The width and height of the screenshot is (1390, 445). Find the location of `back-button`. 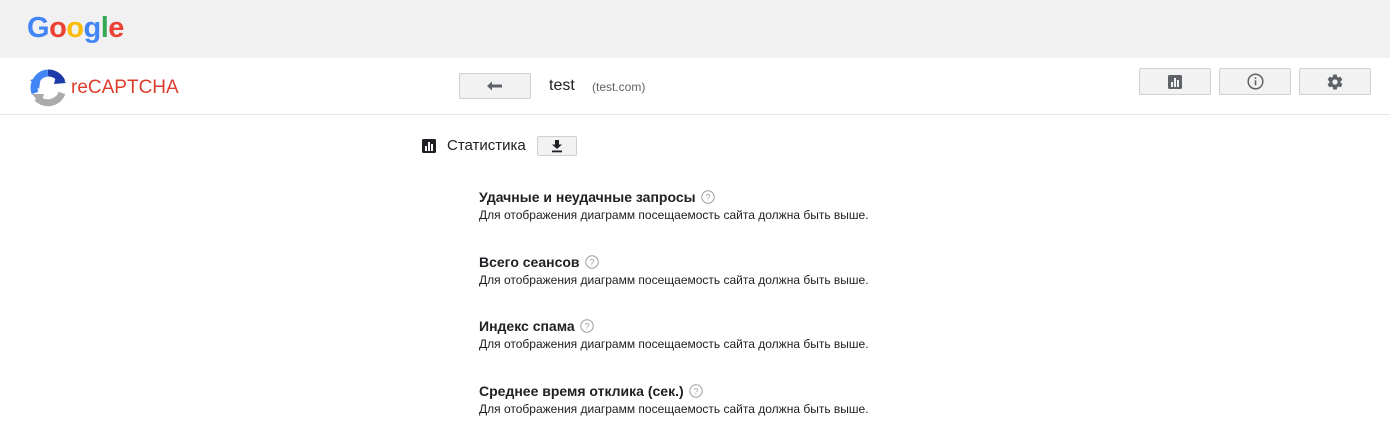

back-button is located at coordinates (495, 86).